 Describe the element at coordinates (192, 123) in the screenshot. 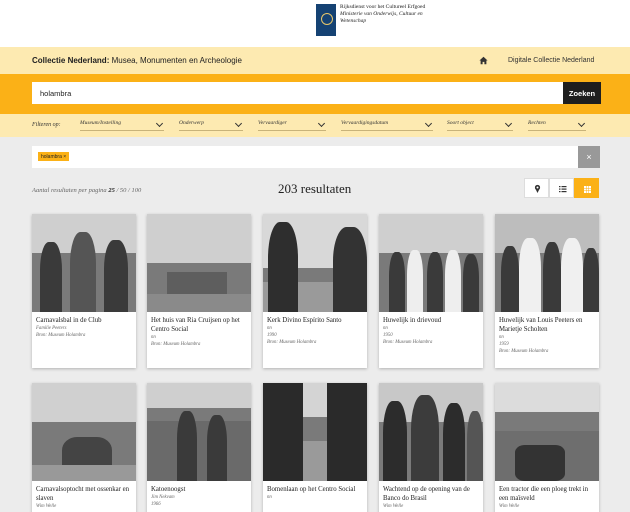

I see `filter-onderwerp-label: Onderwerp` at that location.